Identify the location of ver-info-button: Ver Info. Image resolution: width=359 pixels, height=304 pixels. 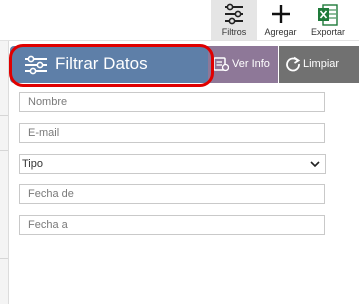
(243, 64).